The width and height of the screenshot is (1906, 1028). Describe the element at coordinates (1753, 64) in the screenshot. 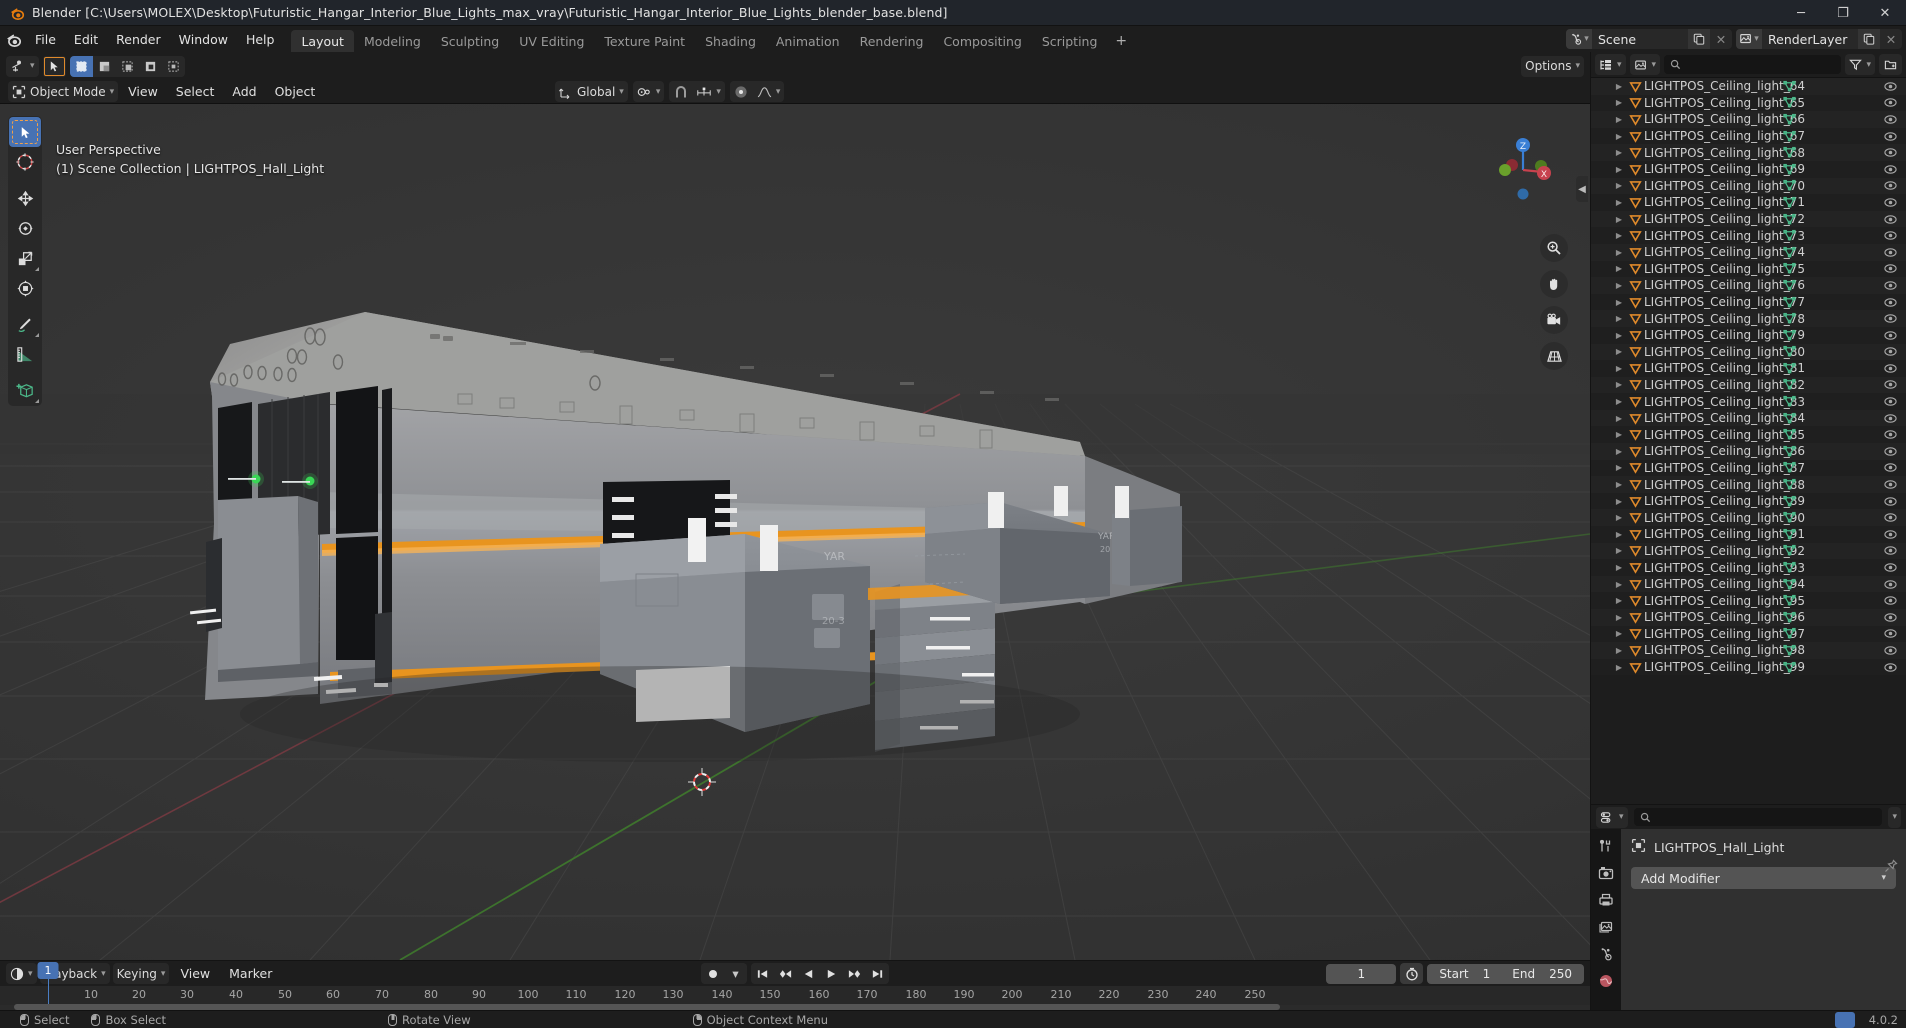

I see `outliner-search-input` at that location.